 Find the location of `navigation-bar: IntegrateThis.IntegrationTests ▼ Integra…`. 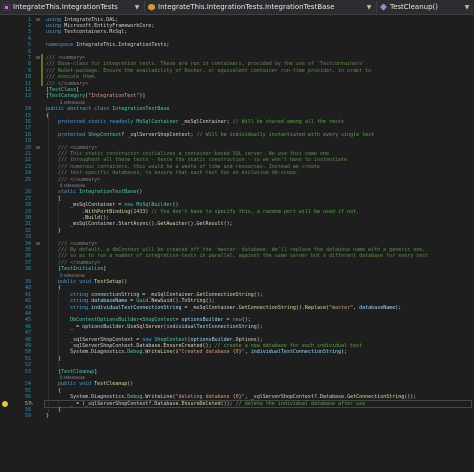

navigation-bar: IntegrateThis.IntegrationTests ▼ Integra… is located at coordinates (237, 7).